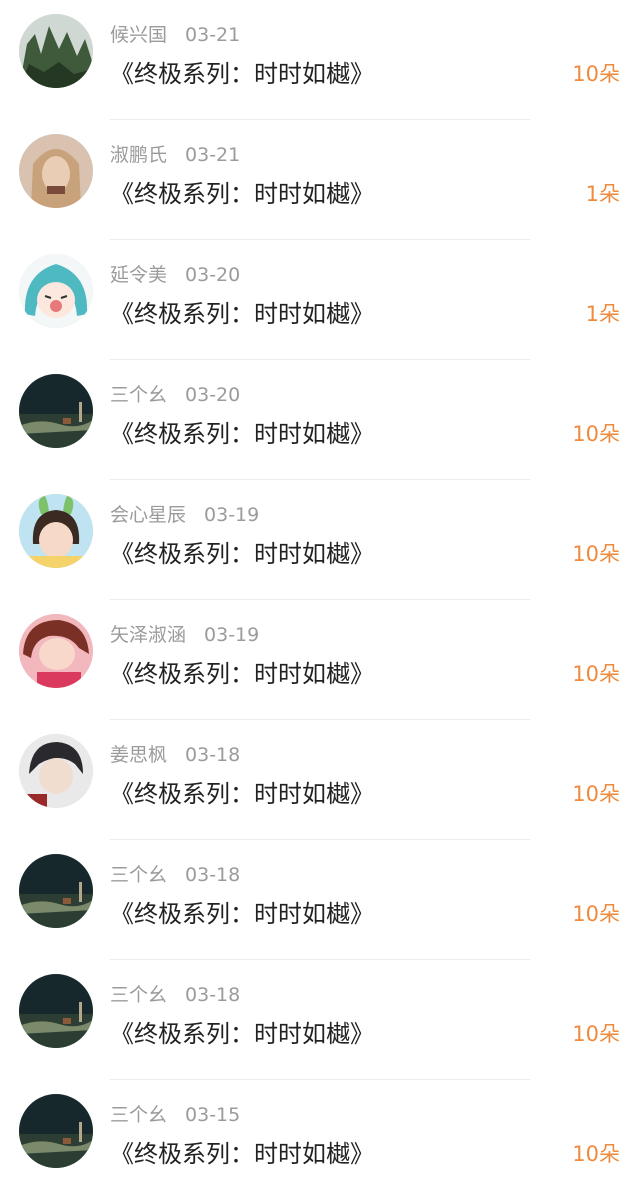  I want to click on list-item: 矢泽淑涵 03-19 《终极系列：时时如樾》 10朵, so click(320, 660).